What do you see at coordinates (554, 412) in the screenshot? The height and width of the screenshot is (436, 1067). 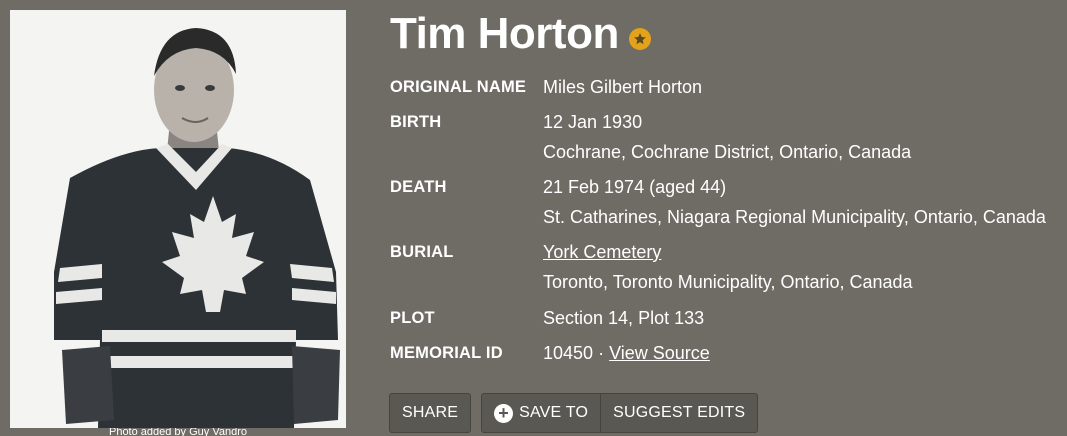 I see `save-to-label: SAVE TO` at bounding box center [554, 412].